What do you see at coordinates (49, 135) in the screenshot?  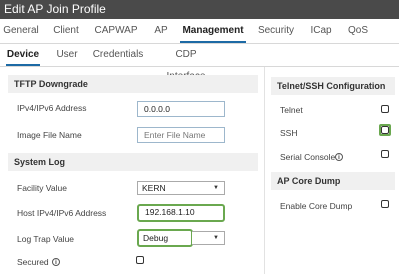 I see `tftp-image-label: Image File Name` at bounding box center [49, 135].